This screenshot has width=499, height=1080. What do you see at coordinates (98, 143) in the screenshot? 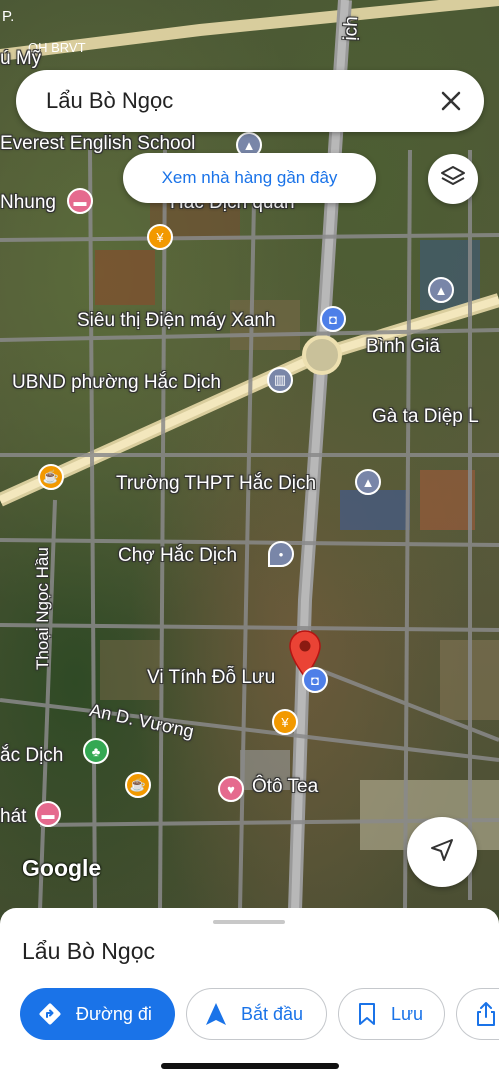
I see `map-label-everest: Everest English School` at bounding box center [98, 143].